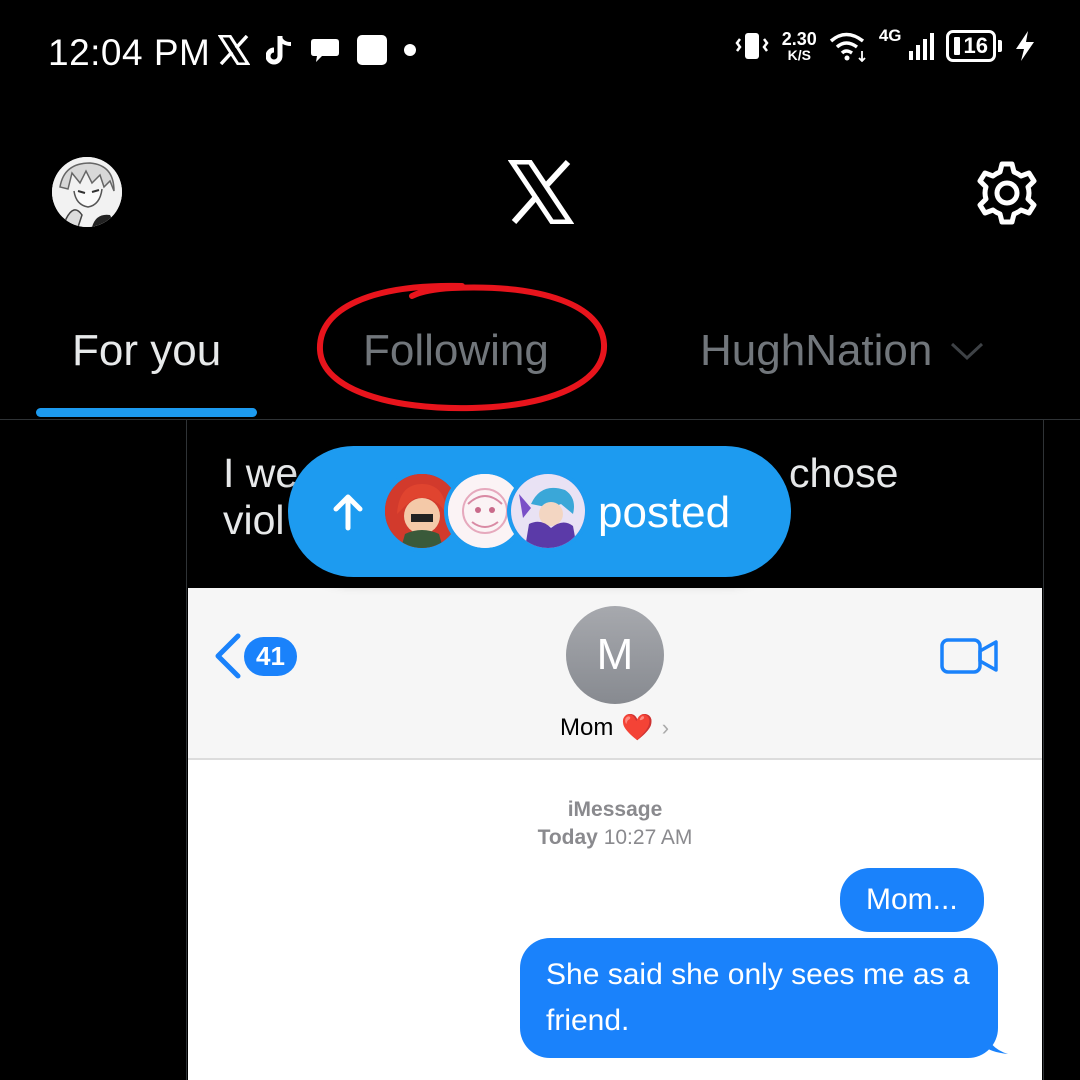 This screenshot has width=1080, height=1080. Describe the element at coordinates (969, 656) in the screenshot. I see `video-call-icon` at that location.